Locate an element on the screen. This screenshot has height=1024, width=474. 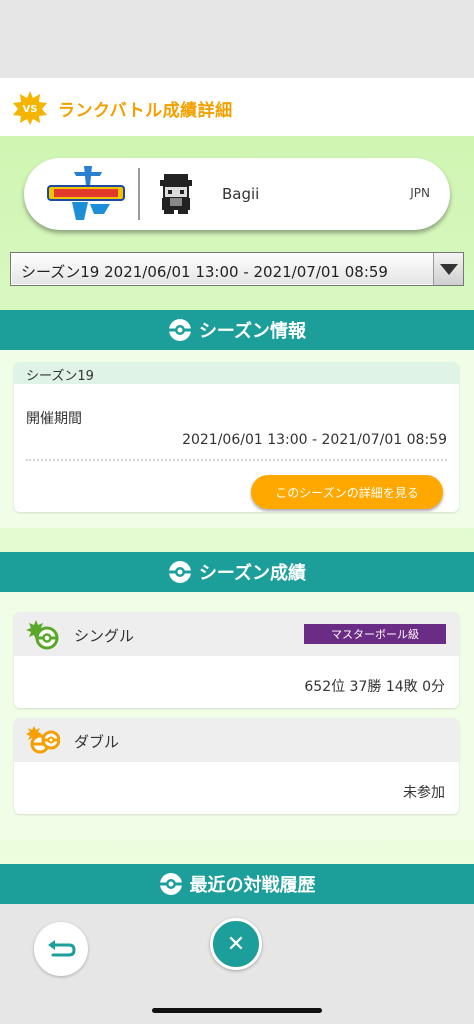
section-header-season-results: シーズン成績 is located at coordinates (237, 572).